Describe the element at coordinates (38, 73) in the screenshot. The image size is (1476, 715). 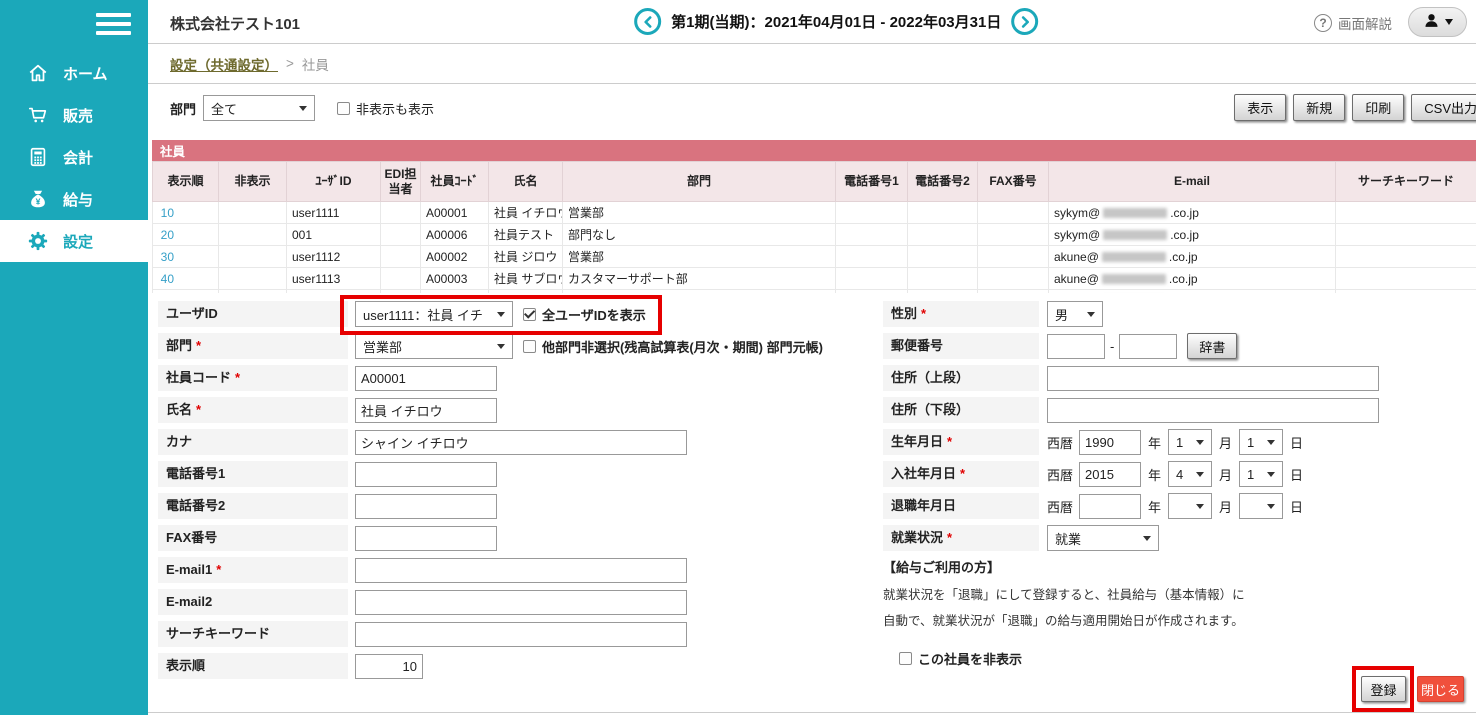
I see `home-icon` at that location.